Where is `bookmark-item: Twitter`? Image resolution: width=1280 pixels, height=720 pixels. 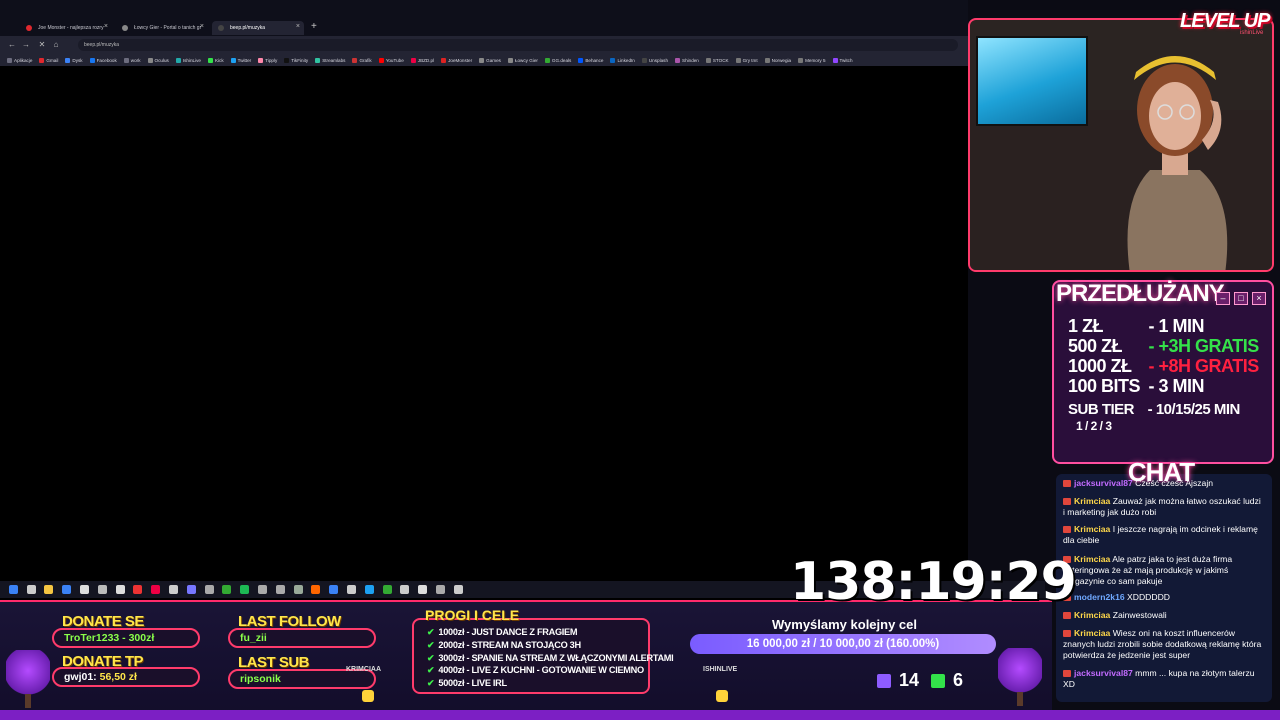 bookmark-item: Twitter is located at coordinates (240, 60).